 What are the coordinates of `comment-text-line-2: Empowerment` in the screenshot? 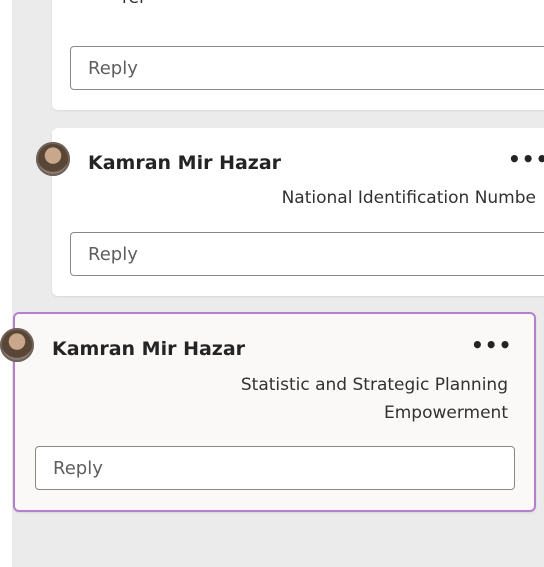 It's located at (445, 413).